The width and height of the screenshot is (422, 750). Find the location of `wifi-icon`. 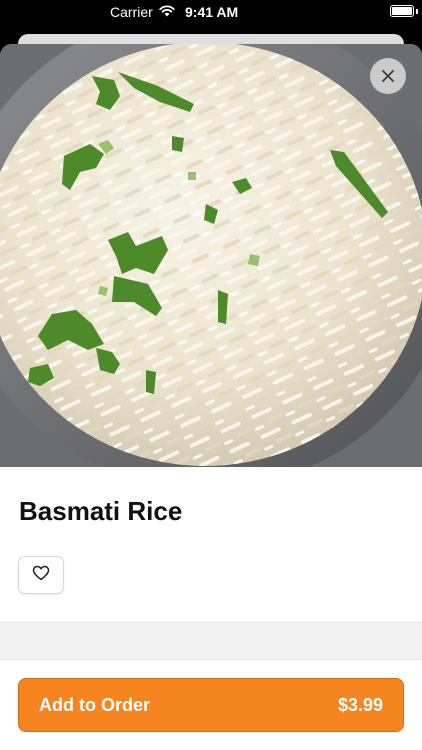

wifi-icon is located at coordinates (167, 12).